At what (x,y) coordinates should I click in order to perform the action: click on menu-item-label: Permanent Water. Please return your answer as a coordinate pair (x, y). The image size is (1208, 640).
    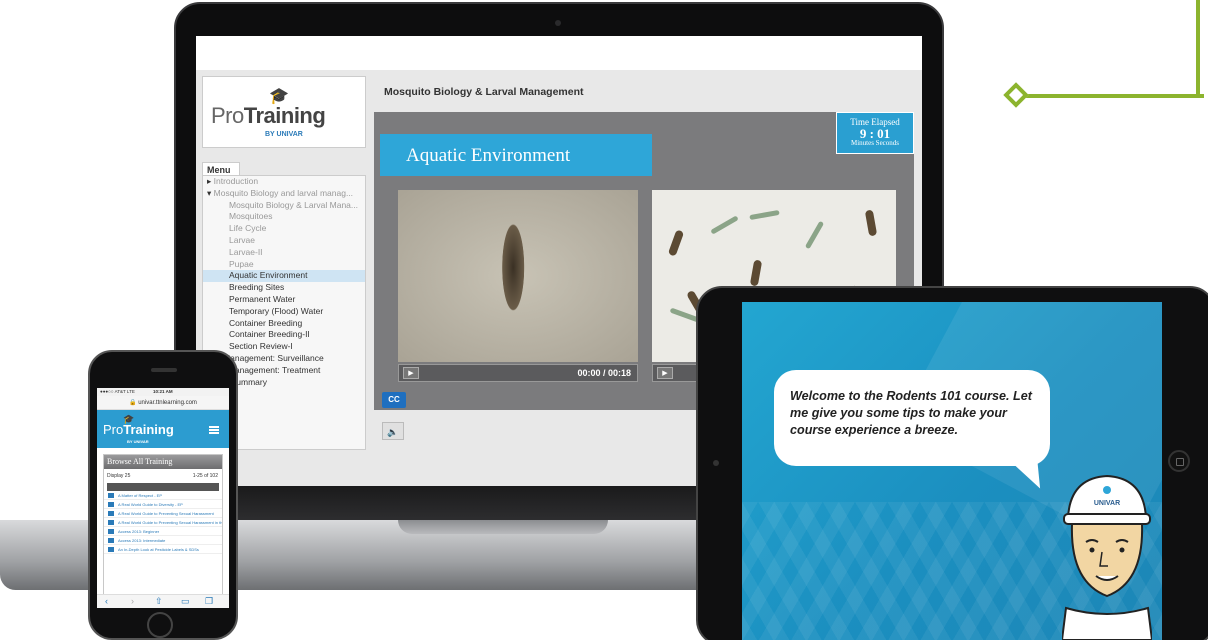
    Looking at the image, I should click on (262, 298).